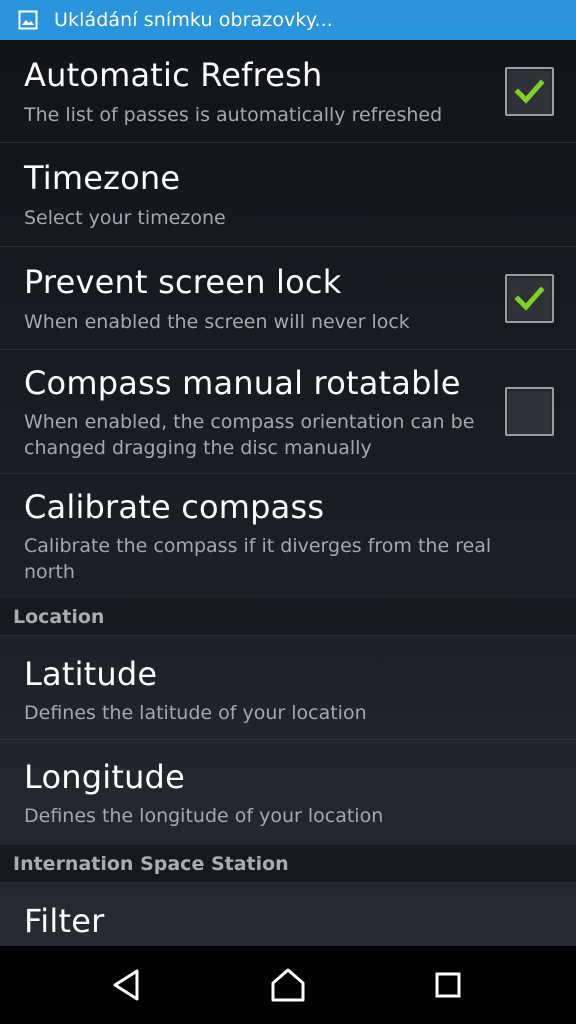 The width and height of the screenshot is (576, 1024). I want to click on group-header-iss: Internation Space Station, so click(288, 864).